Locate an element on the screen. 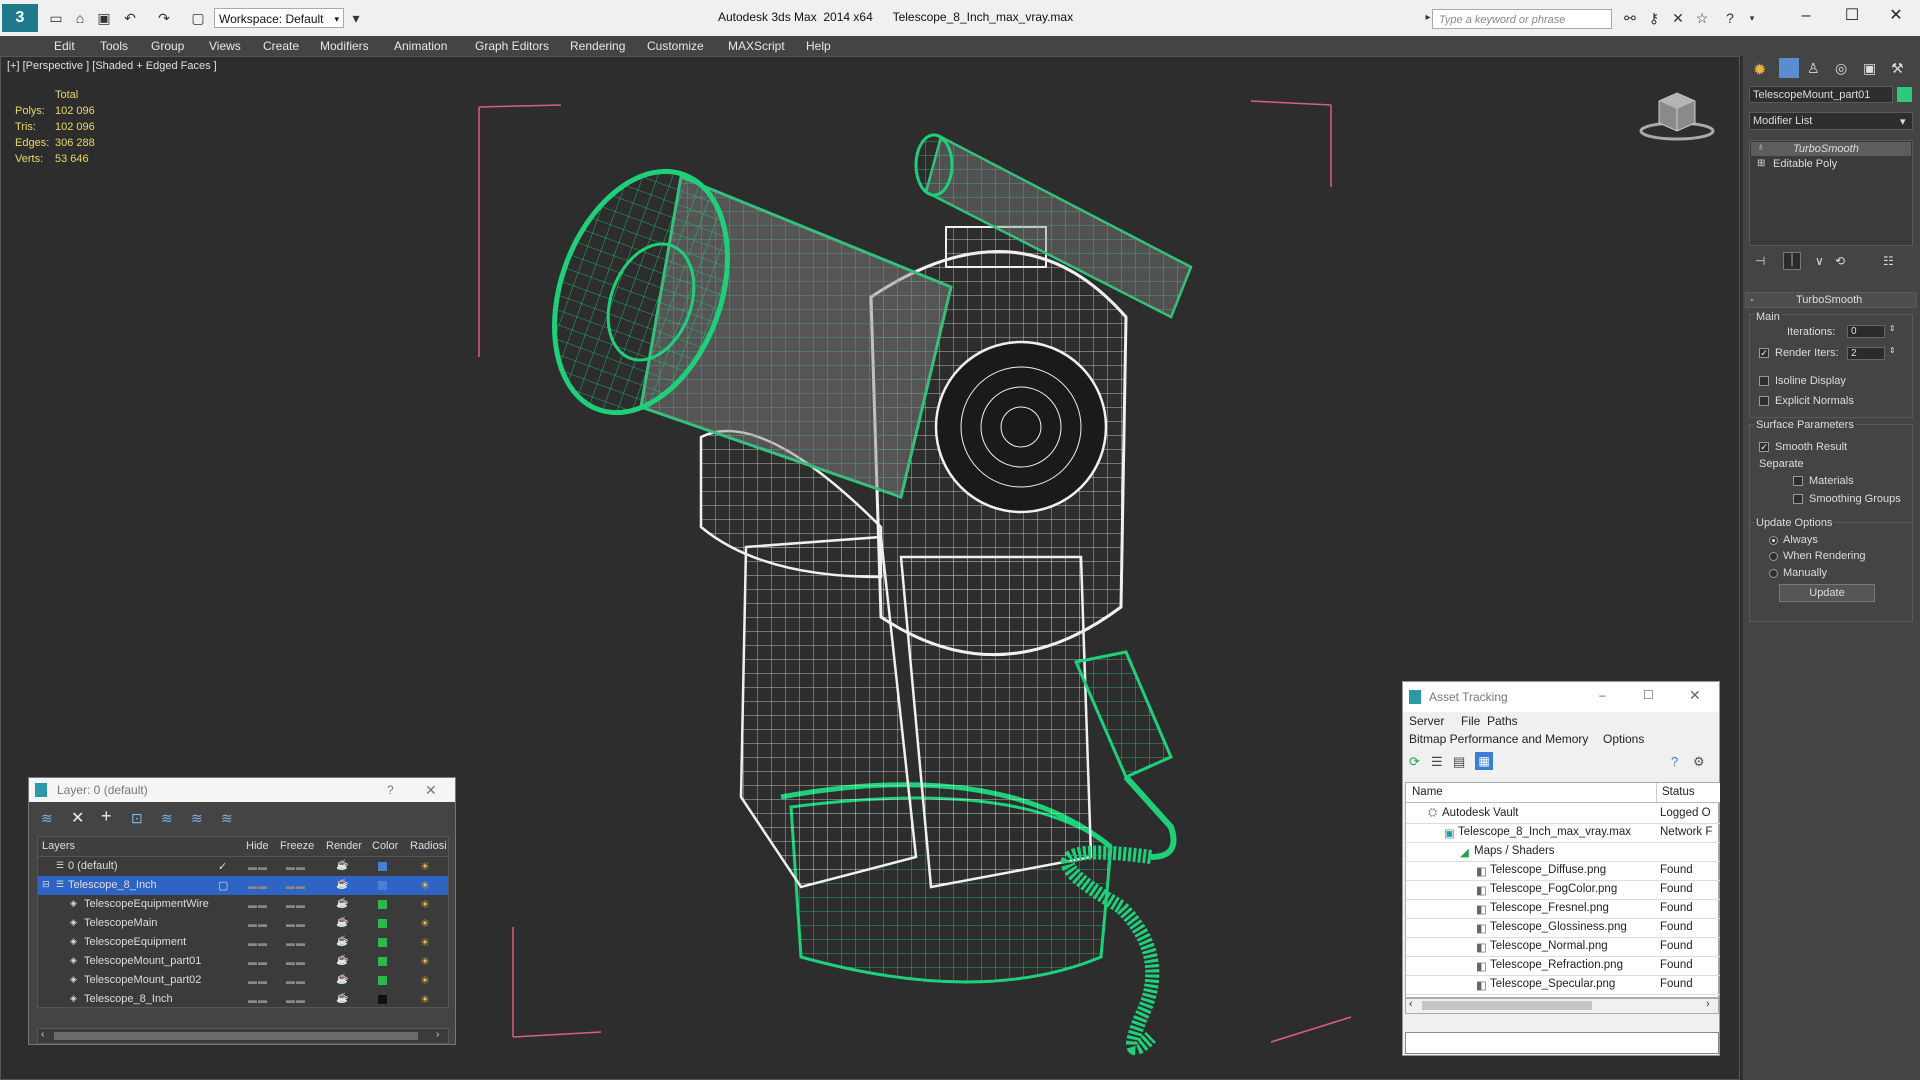 The image size is (1920, 1080). help-icon: ? is located at coordinates (1674, 761).